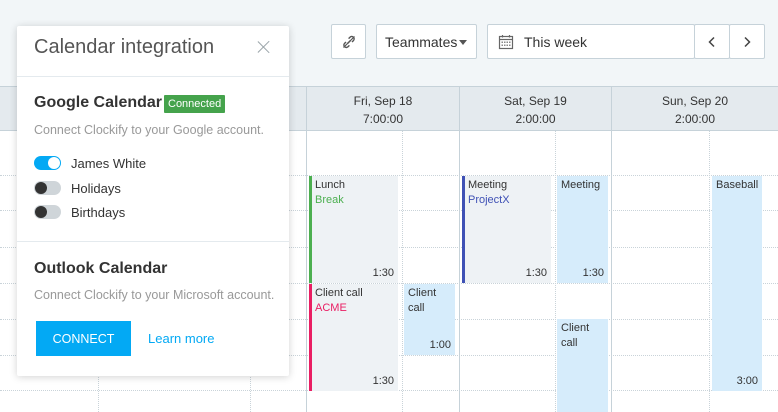  I want to click on close-icon, so click(264, 47).